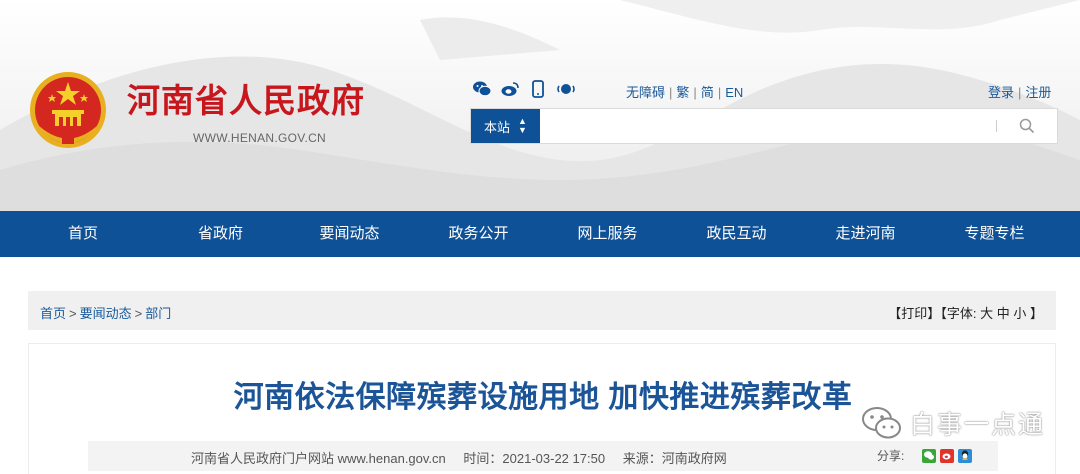 Image resolution: width=1080 pixels, height=474 pixels. Describe the element at coordinates (994, 234) in the screenshot. I see `nav-item-special-topics: 专题专栏` at that location.